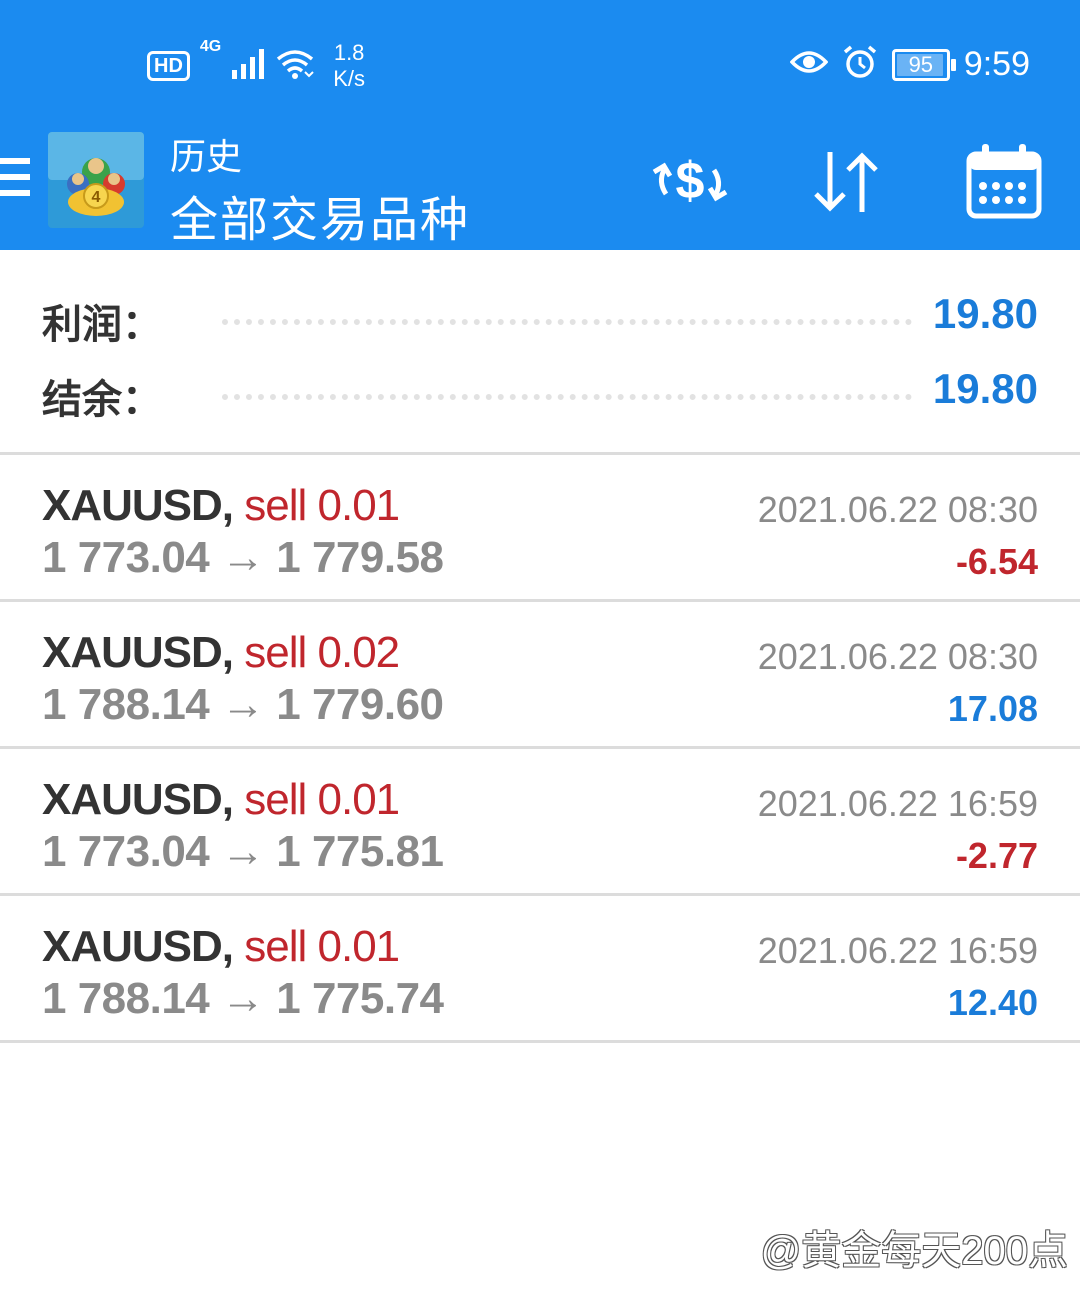  I want to click on alarm-icon, so click(860, 64).